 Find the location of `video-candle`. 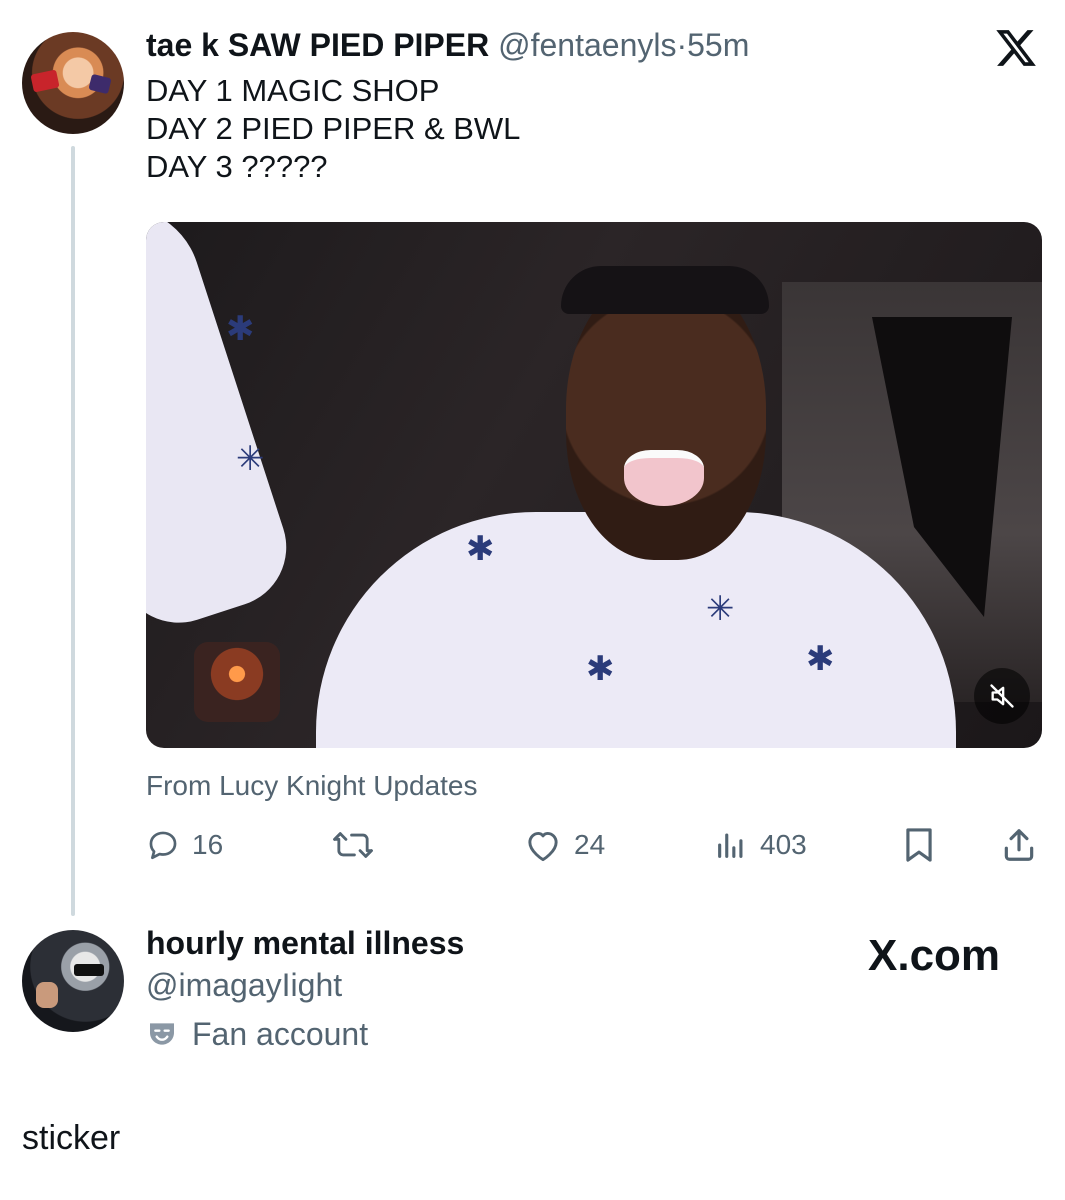

video-candle is located at coordinates (237, 682).